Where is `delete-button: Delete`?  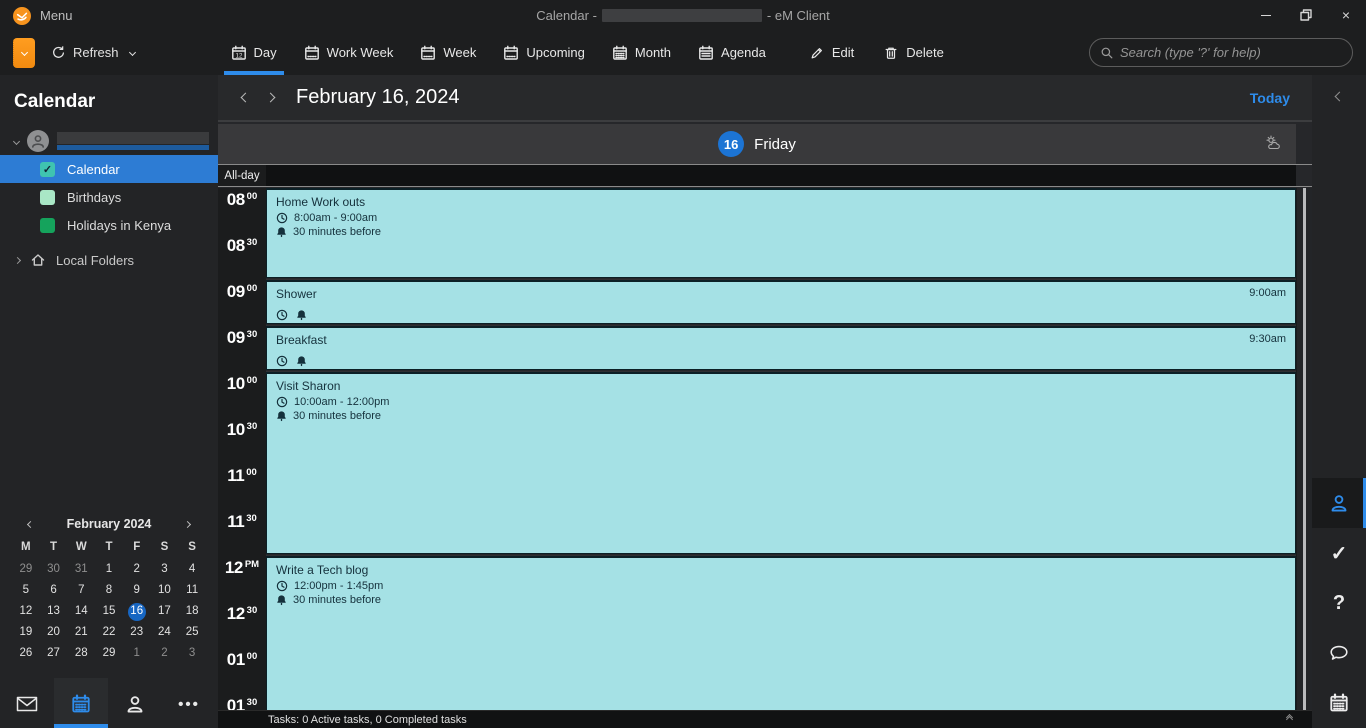
delete-button: Delete is located at coordinates (914, 52).